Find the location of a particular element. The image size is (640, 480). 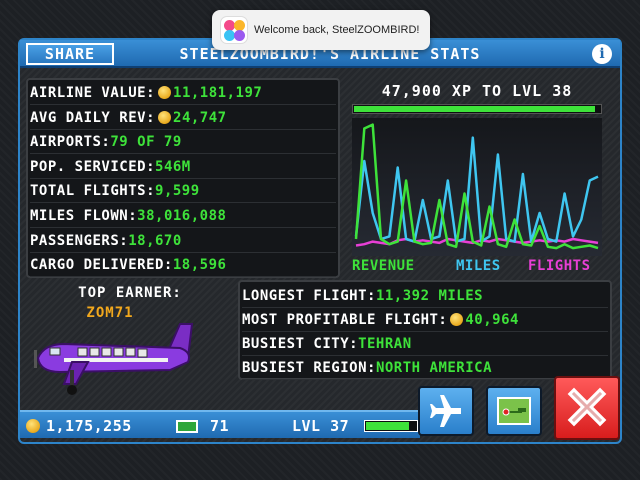

stat-row: CARGO DELIVERED:18,596 is located at coordinates (183, 266).